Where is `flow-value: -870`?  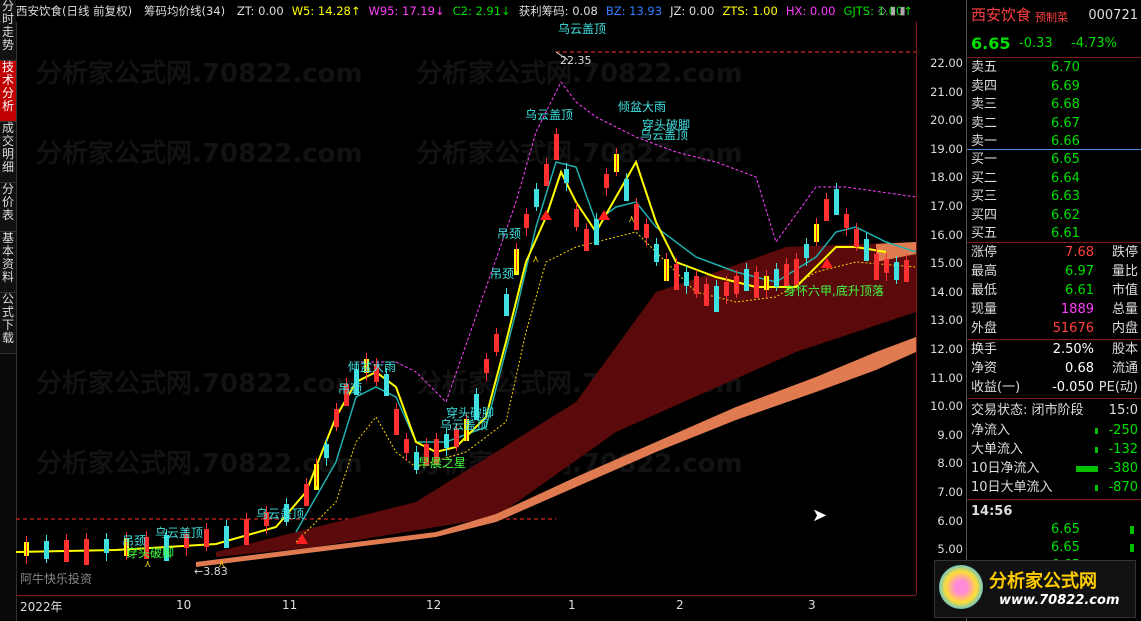
flow-value: -870 is located at coordinates (1123, 487).